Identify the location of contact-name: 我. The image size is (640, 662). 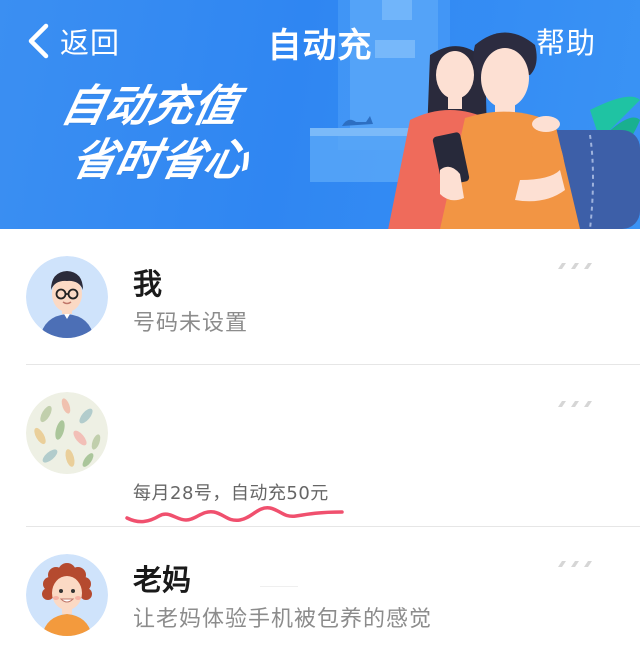
(148, 284).